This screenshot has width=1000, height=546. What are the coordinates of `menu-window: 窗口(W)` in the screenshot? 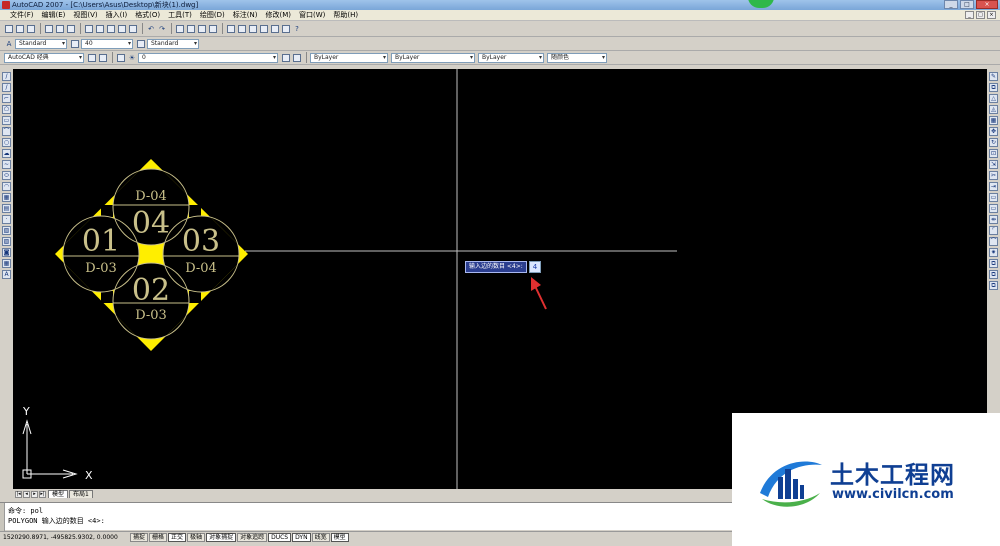 It's located at (312, 15).